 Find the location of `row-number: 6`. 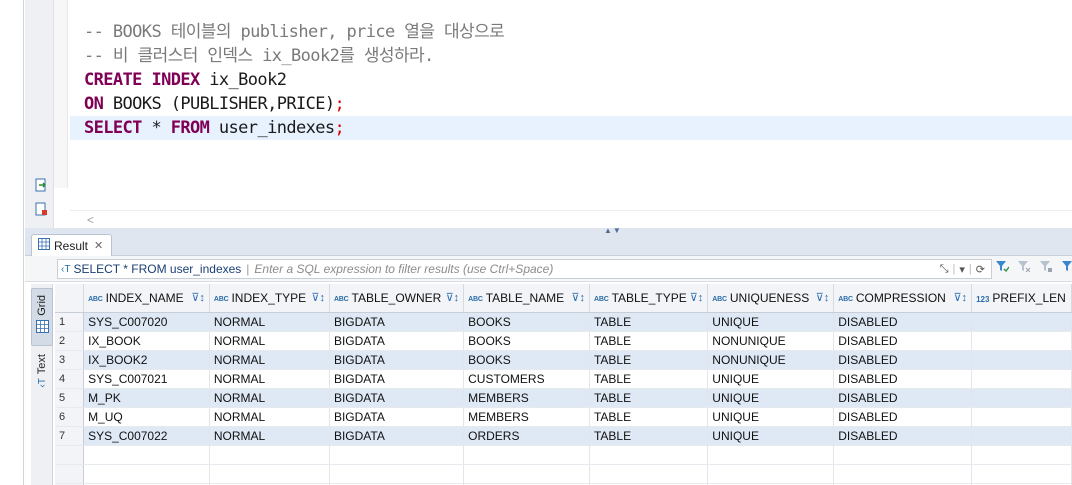

row-number: 6 is located at coordinates (70, 417).